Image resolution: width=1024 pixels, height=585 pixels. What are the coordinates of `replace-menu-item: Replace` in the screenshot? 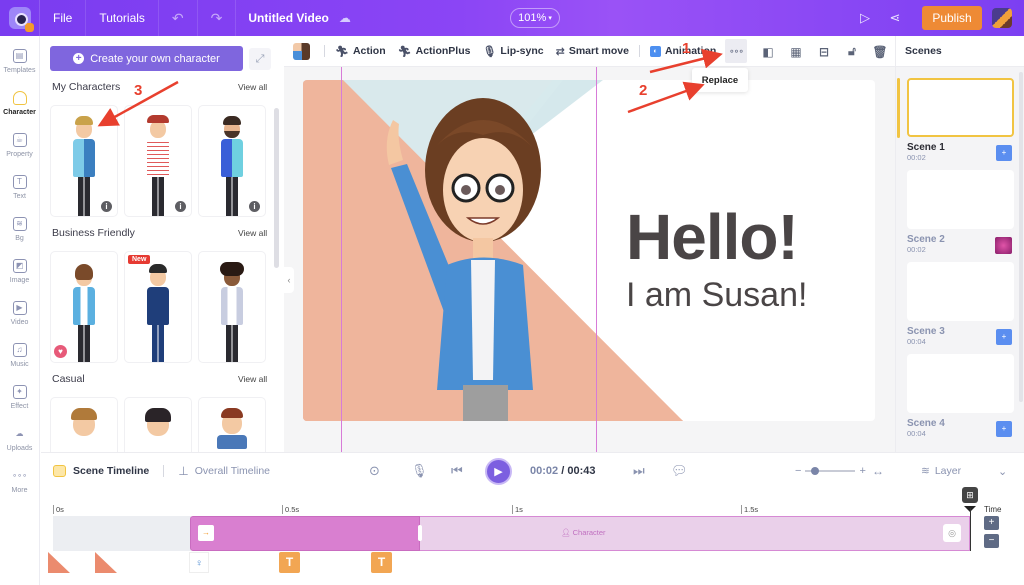 It's located at (720, 80).